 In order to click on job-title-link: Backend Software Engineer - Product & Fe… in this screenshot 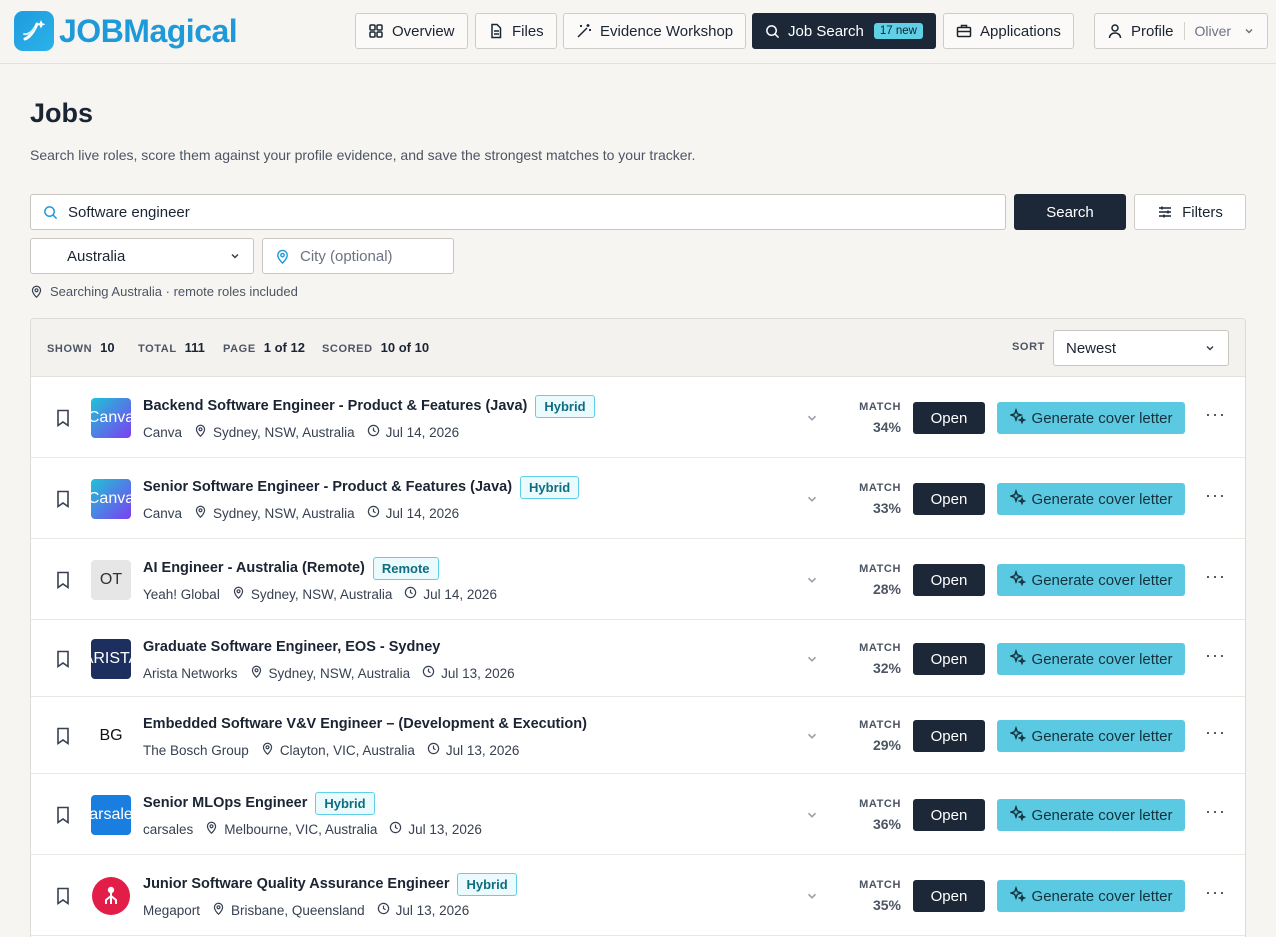, I will do `click(335, 406)`.